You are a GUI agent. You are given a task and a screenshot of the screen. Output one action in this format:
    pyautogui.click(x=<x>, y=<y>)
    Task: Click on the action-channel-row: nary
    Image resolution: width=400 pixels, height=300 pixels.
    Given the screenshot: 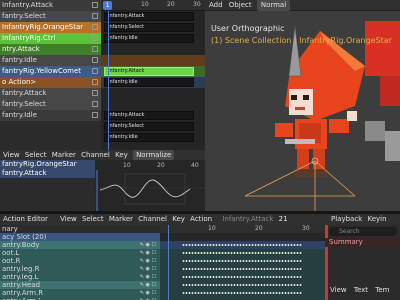 What is the action you would take?
    pyautogui.click(x=80, y=229)
    